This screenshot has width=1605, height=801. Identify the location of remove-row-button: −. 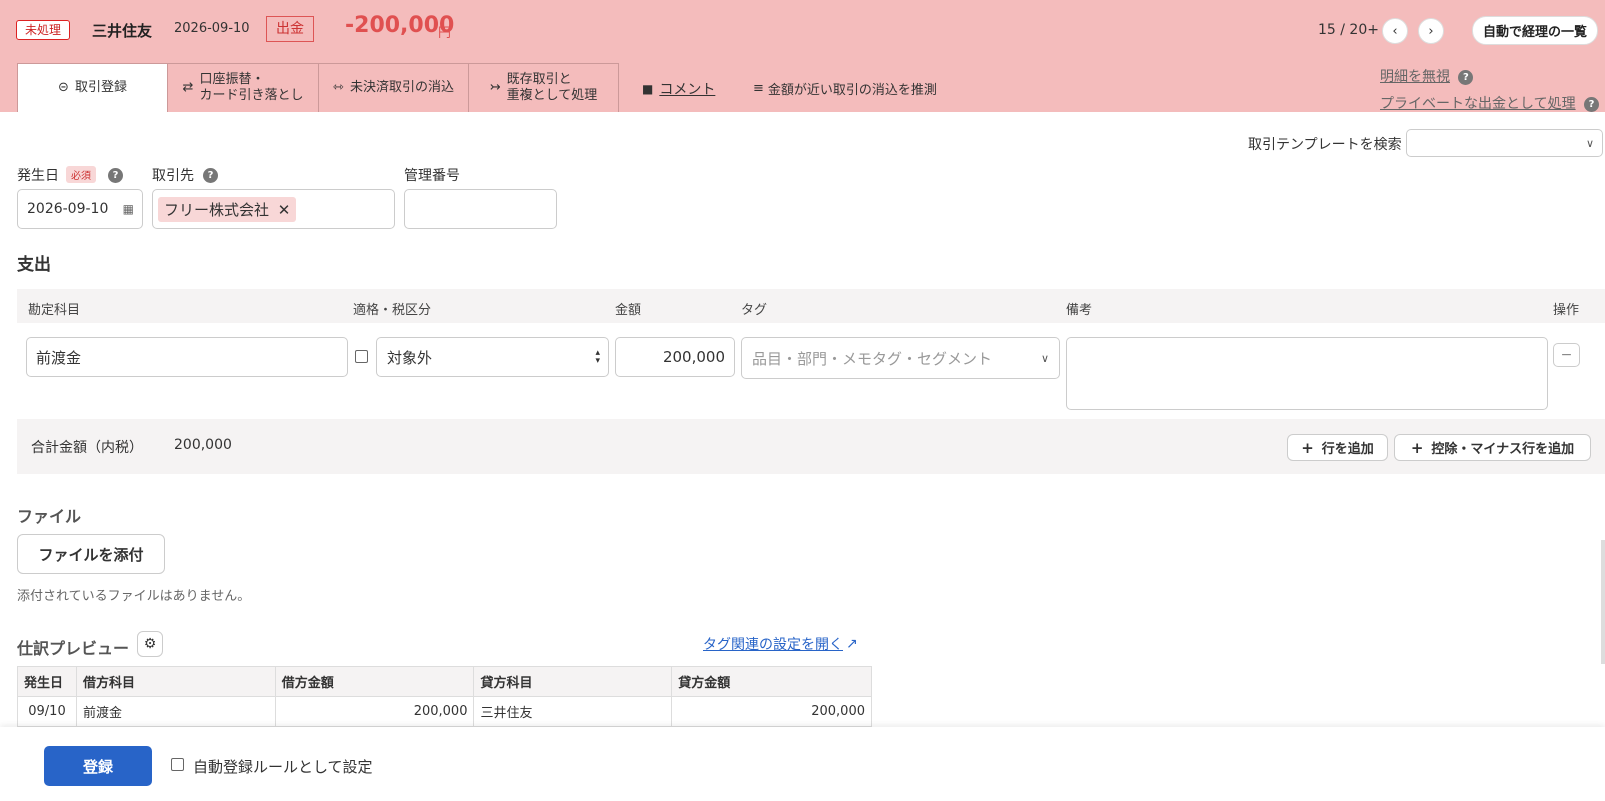
(1566, 355).